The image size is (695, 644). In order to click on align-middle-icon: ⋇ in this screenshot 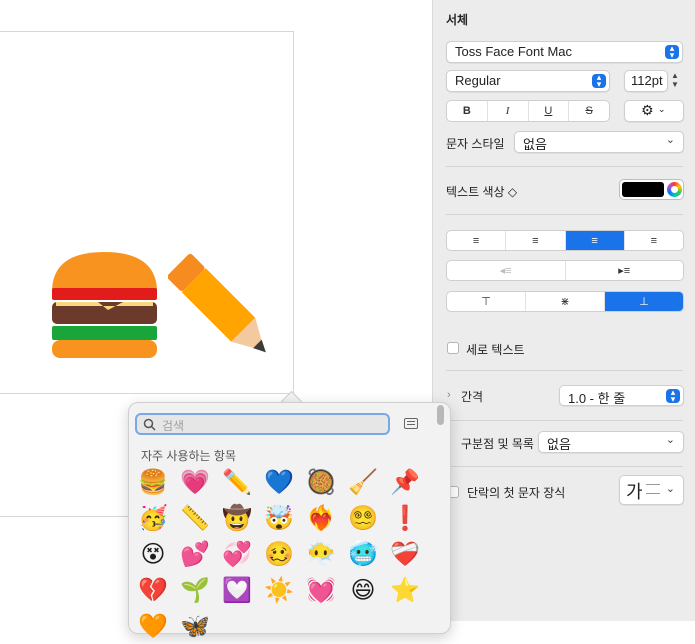, I will do `click(565, 301)`.